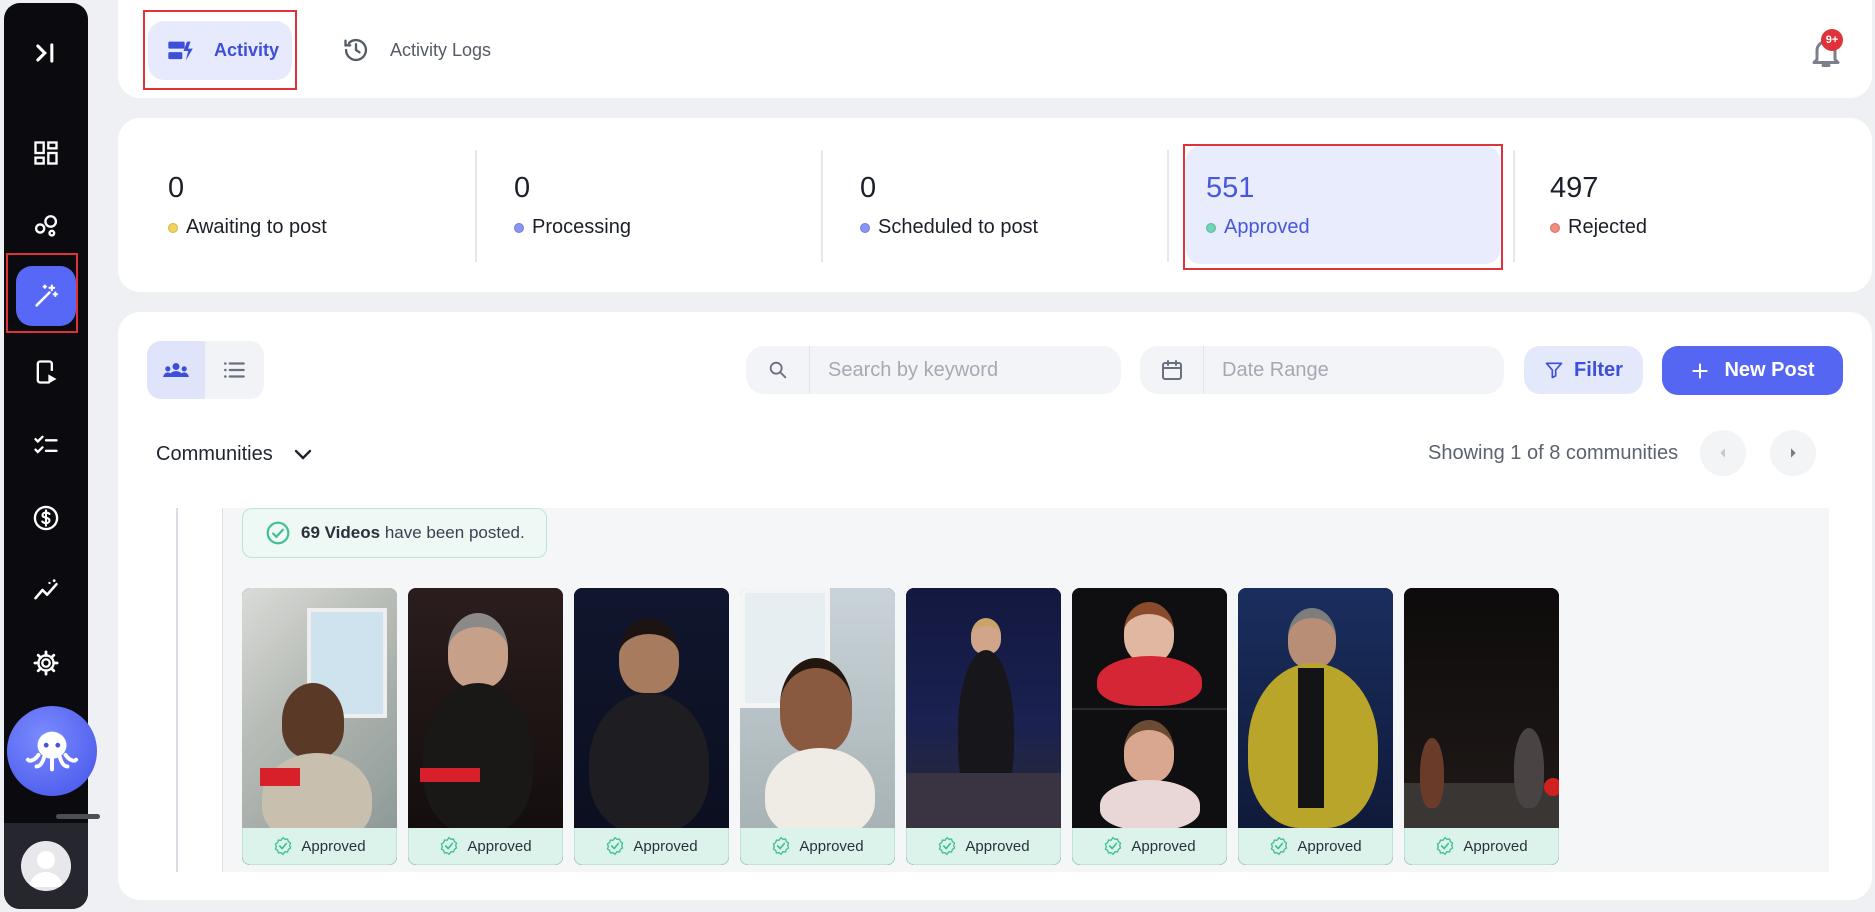 The image size is (1875, 912). Describe the element at coordinates (454, 532) in the screenshot. I see `posted-text: have been posted.` at that location.